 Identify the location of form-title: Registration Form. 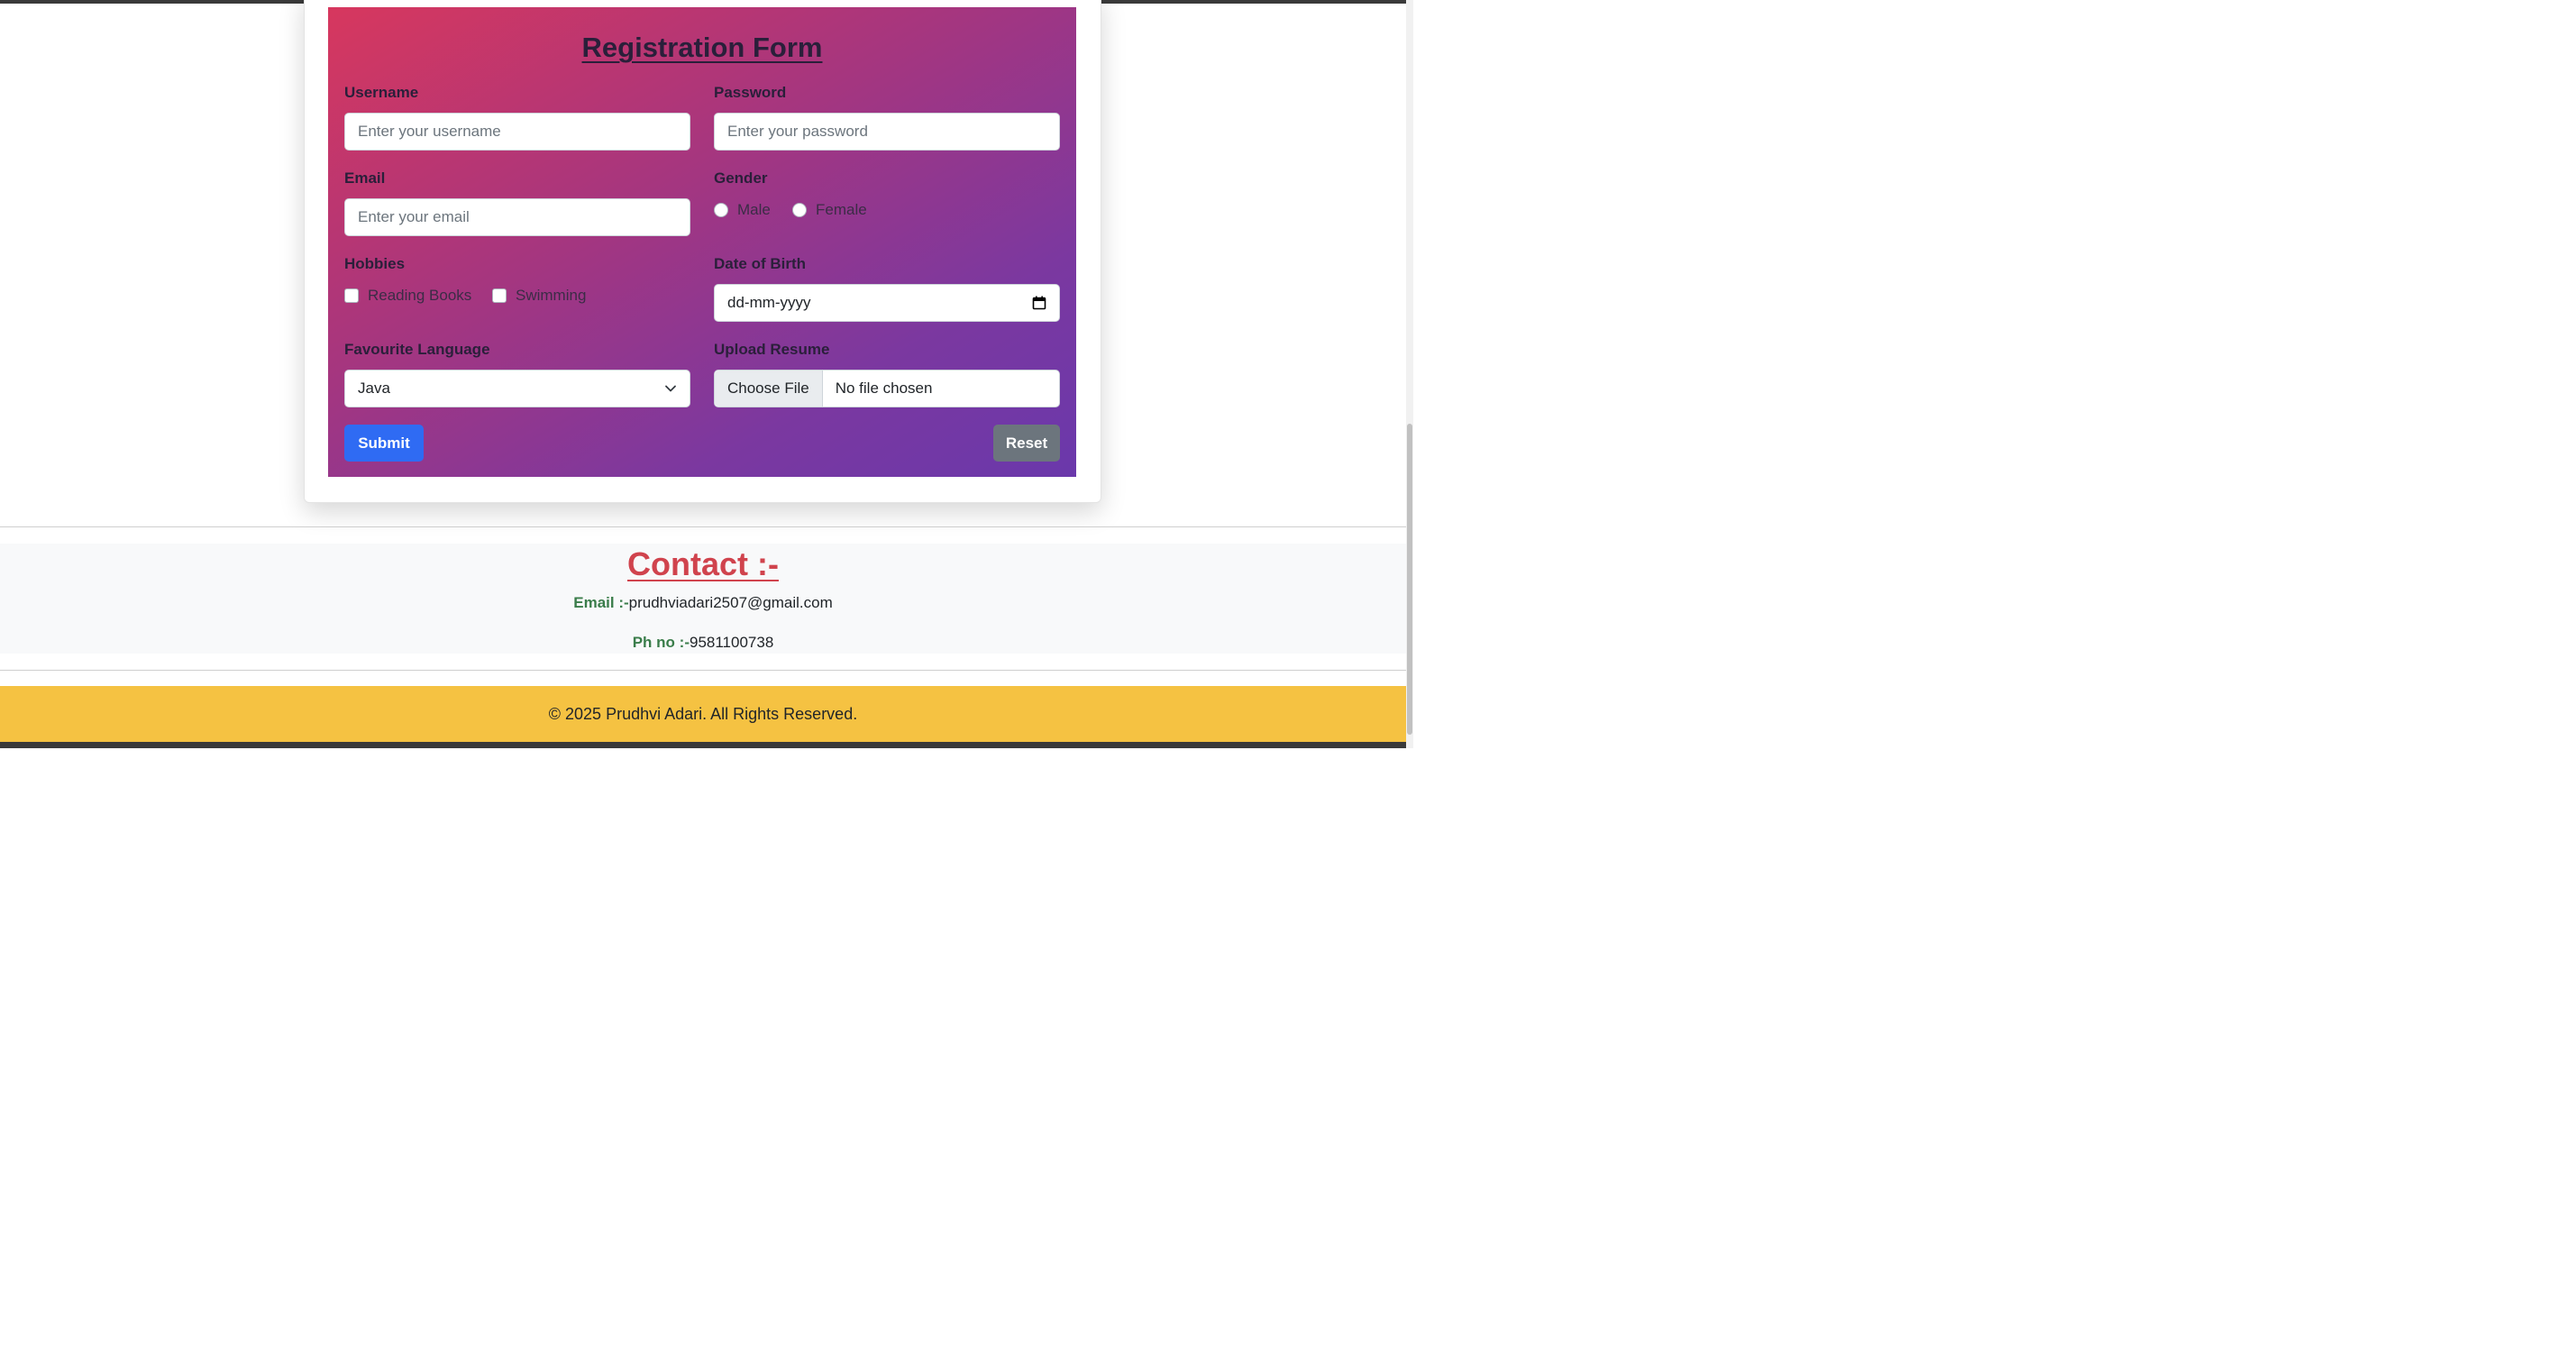
(702, 48).